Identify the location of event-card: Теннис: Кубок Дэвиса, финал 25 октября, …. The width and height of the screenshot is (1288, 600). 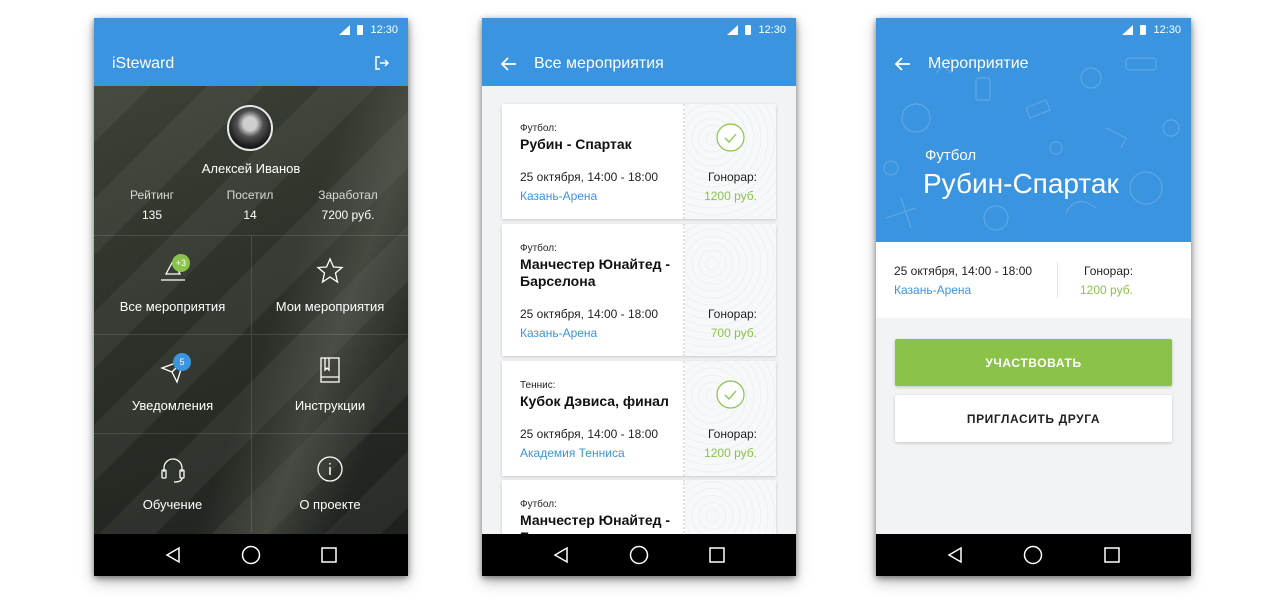
(639, 418).